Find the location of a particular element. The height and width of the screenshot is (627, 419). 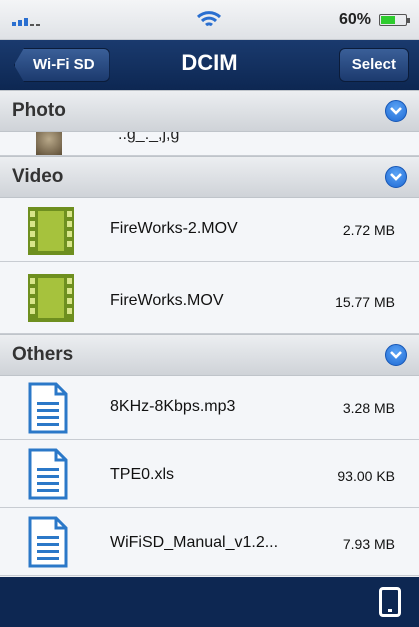

section-title: Others is located at coordinates (43, 354).